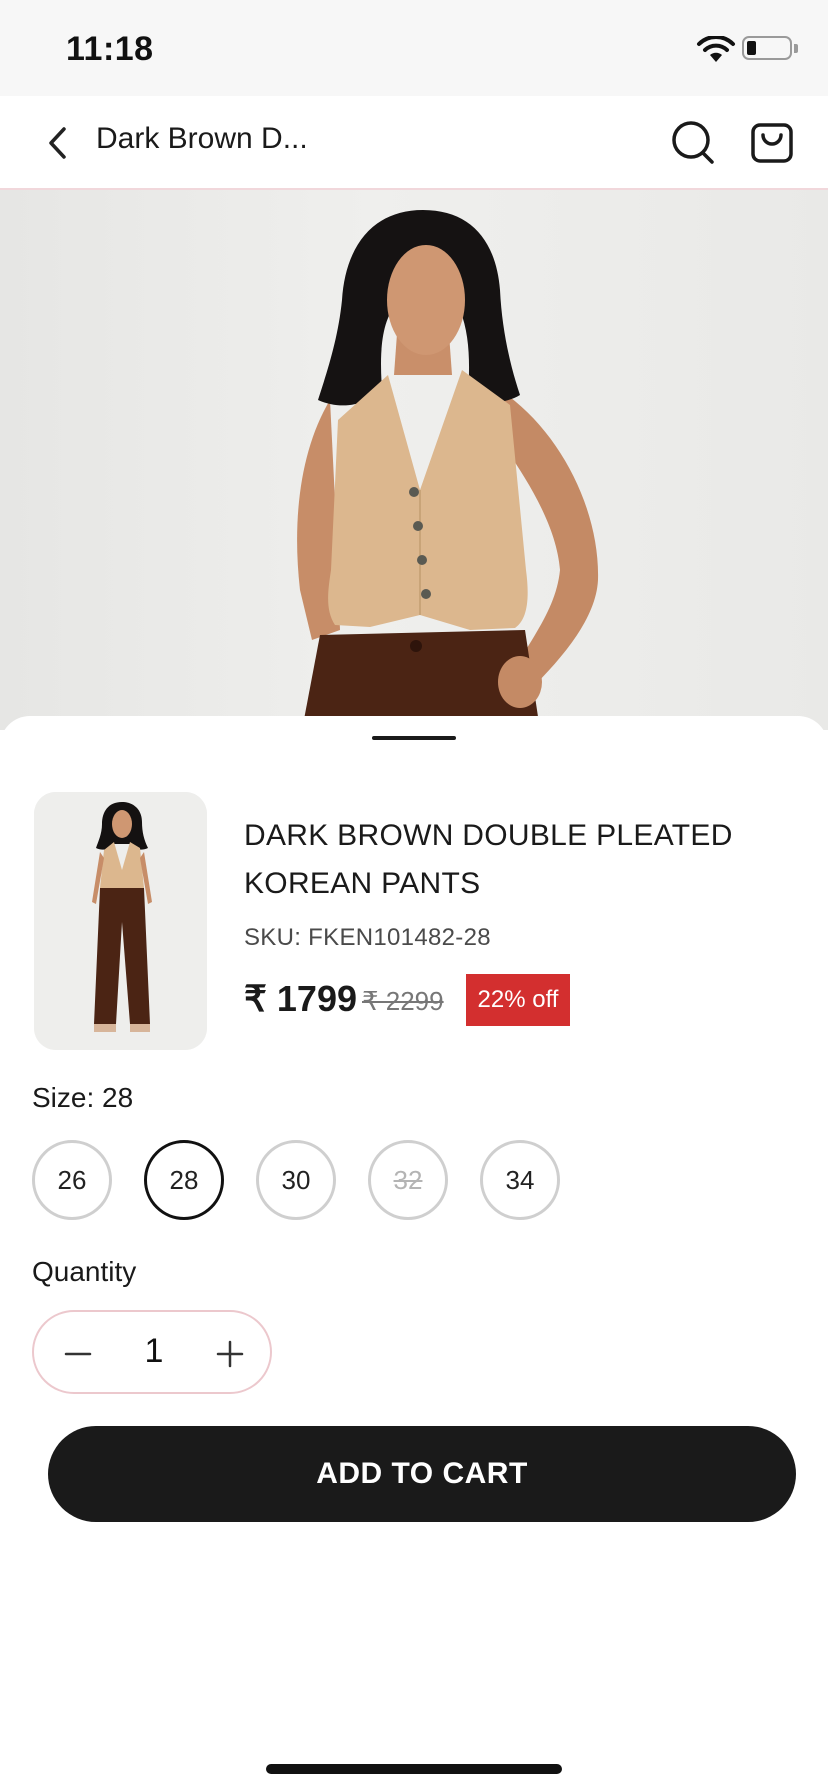  What do you see at coordinates (422, 1474) in the screenshot?
I see `add-to-cart-button: ADD TO CART` at bounding box center [422, 1474].